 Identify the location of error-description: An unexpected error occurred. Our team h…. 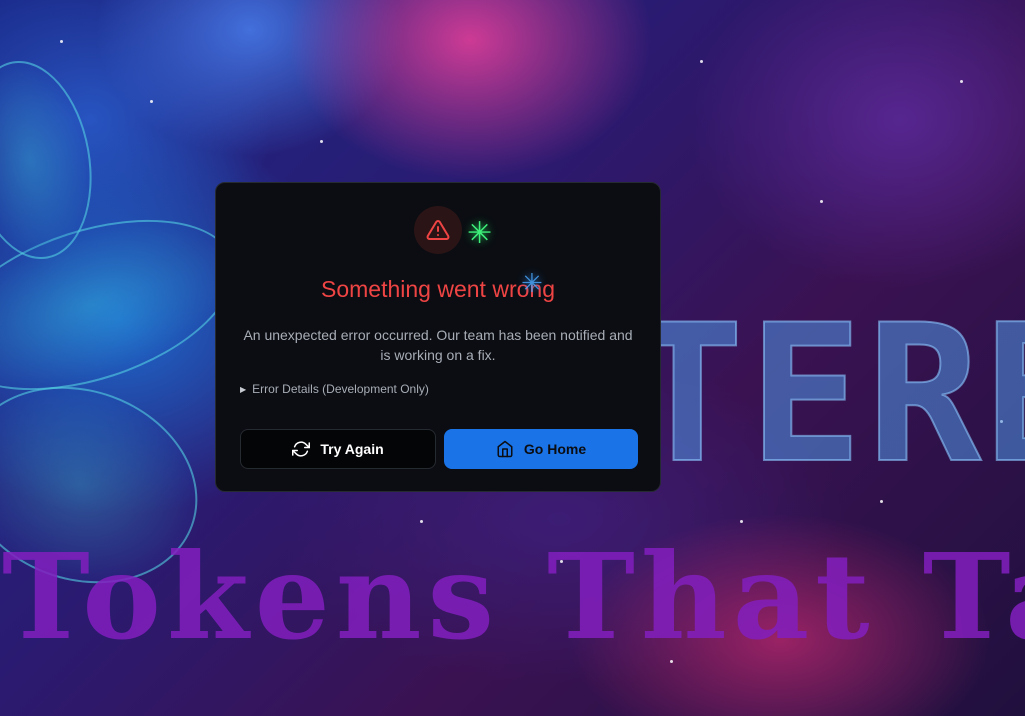
(438, 345).